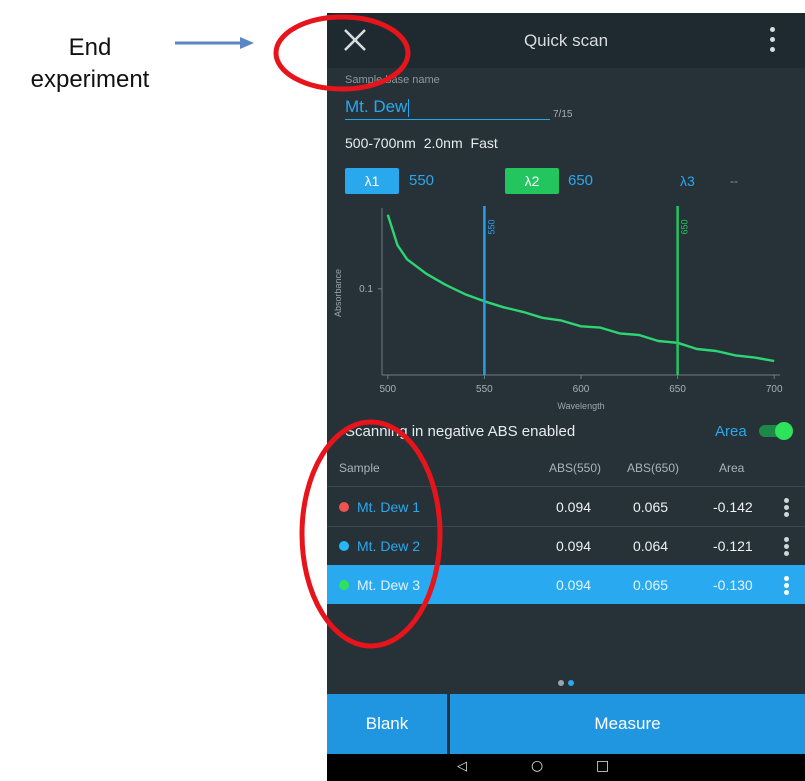  Describe the element at coordinates (387, 724) in the screenshot. I see `blank-button: Blank` at that location.